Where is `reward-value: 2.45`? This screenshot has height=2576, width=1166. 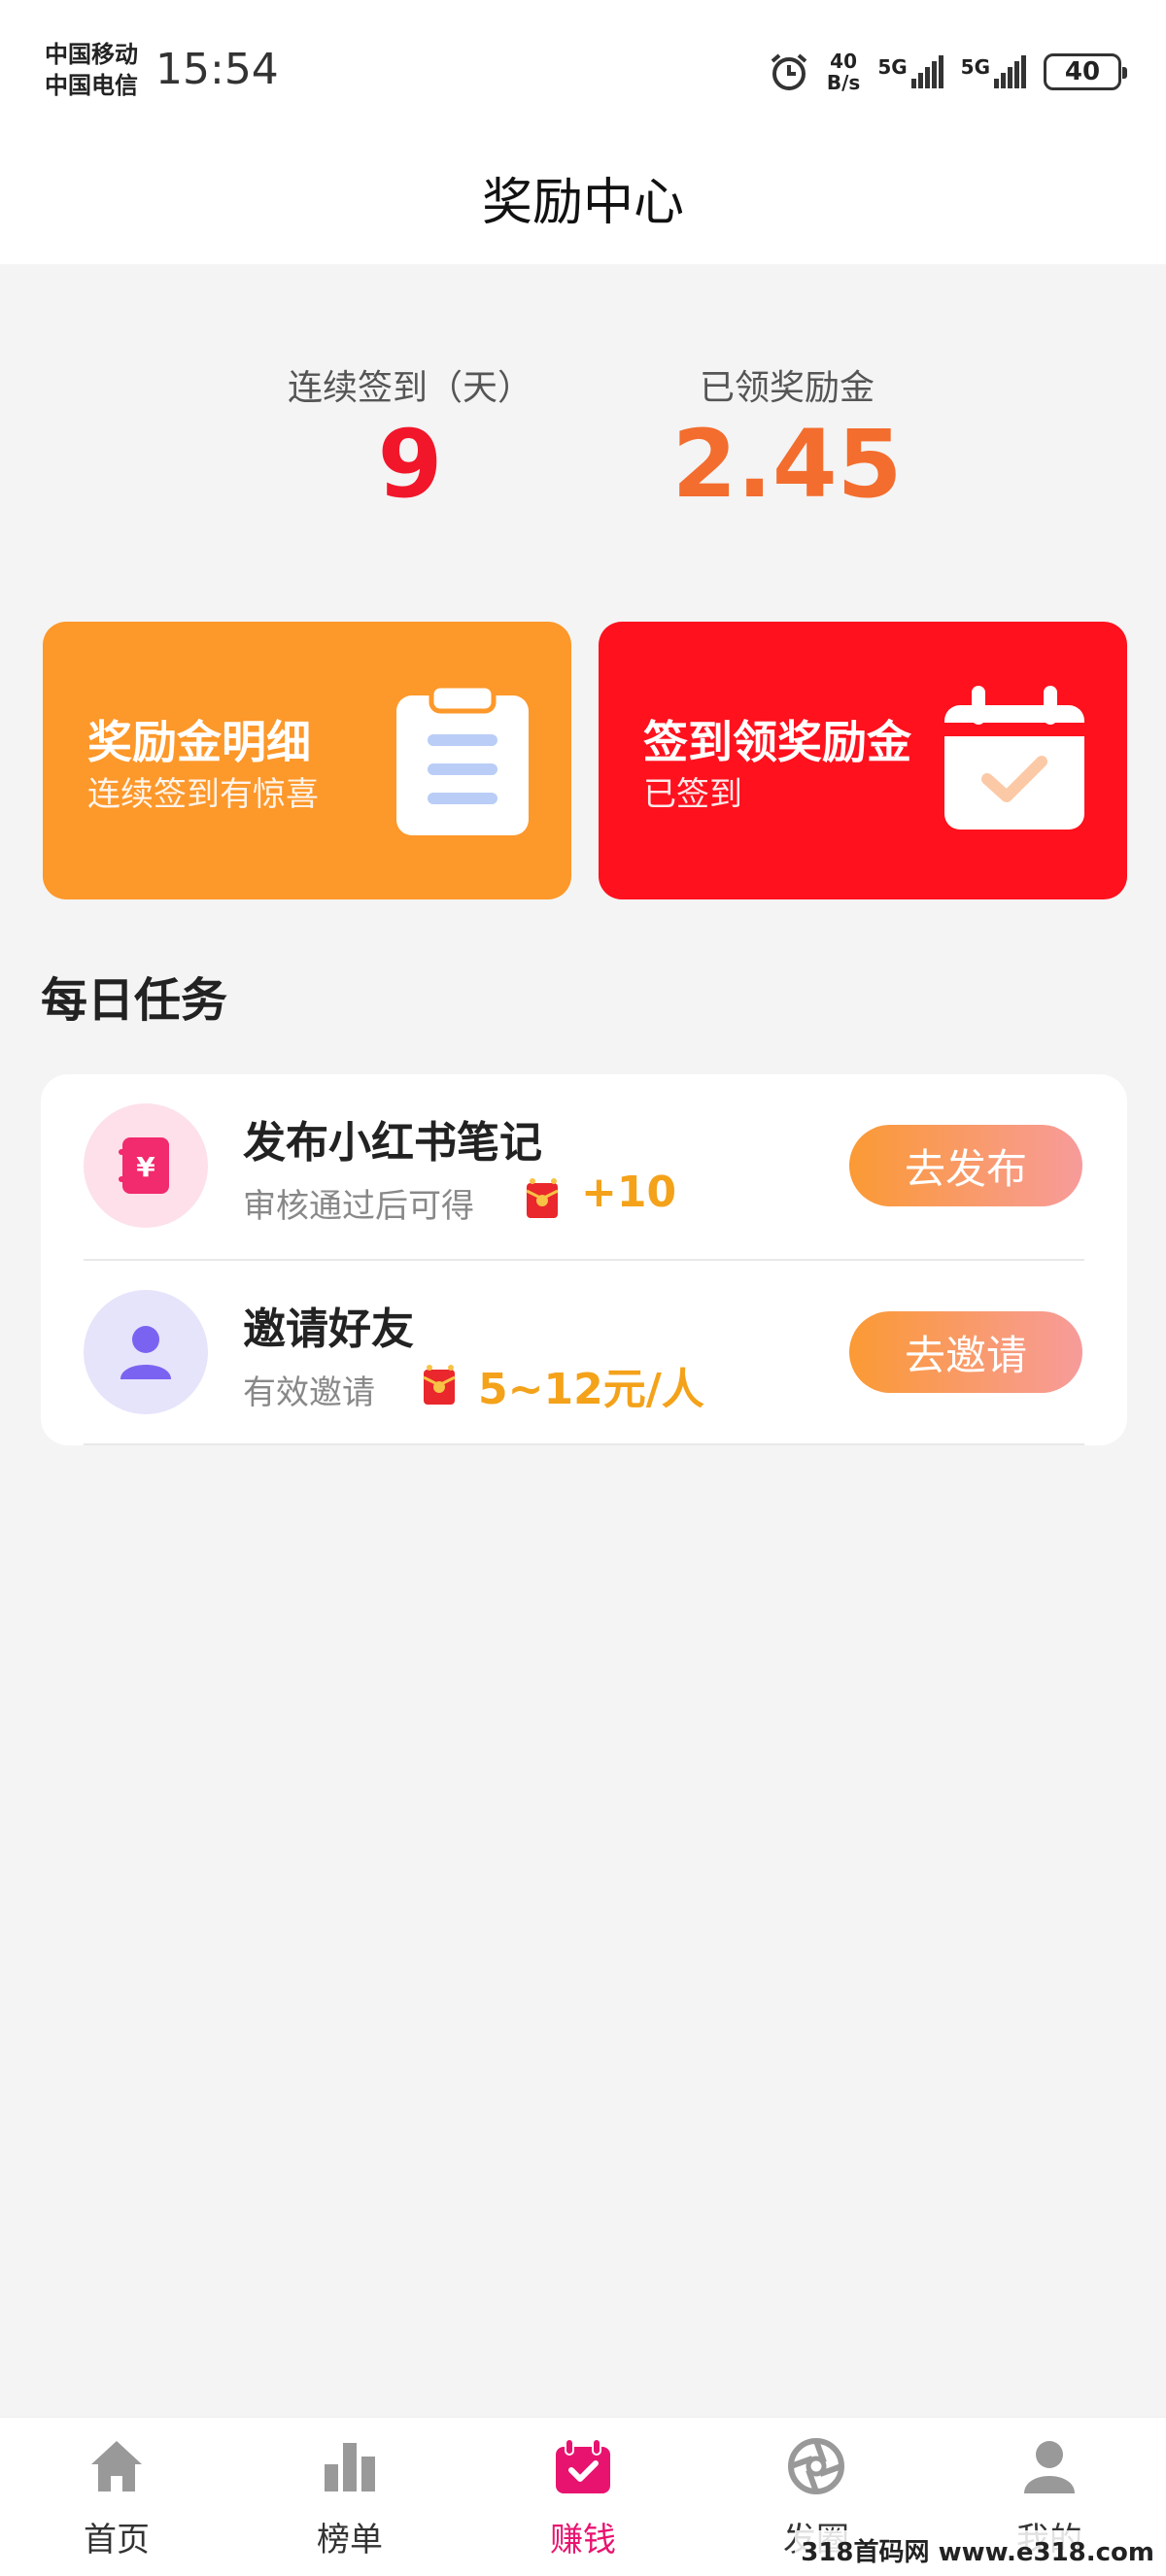 reward-value: 2.45 is located at coordinates (787, 464).